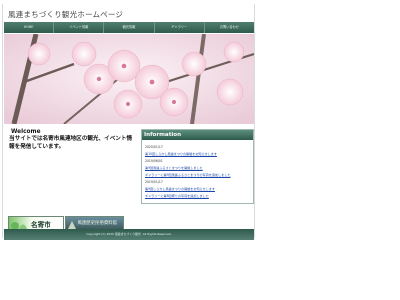 This screenshot has width=400, height=300. I want to click on museum-banner: 風連歴史民俗資料館, so click(94, 223).